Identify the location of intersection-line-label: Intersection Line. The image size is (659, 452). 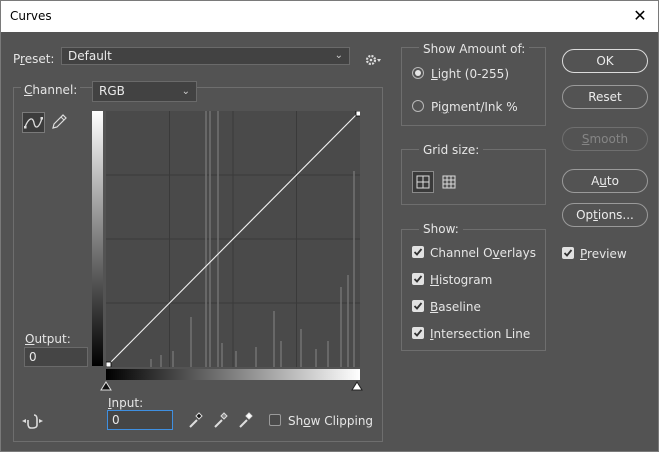
(480, 334).